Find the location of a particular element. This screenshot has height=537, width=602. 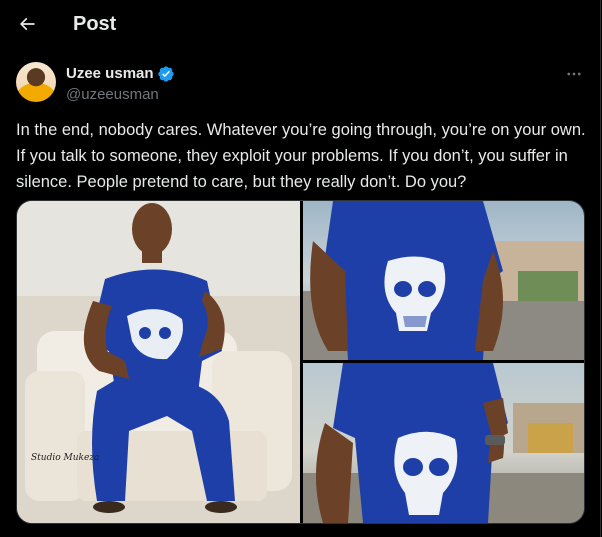

more-dots-icon is located at coordinates (574, 74).